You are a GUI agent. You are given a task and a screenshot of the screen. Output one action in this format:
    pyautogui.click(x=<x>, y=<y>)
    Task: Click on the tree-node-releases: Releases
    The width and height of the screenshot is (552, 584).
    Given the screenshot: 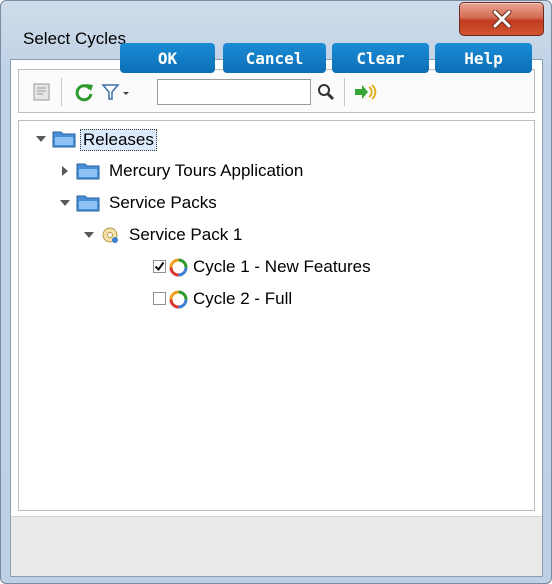 What is the action you would take?
    pyautogui.click(x=135, y=139)
    